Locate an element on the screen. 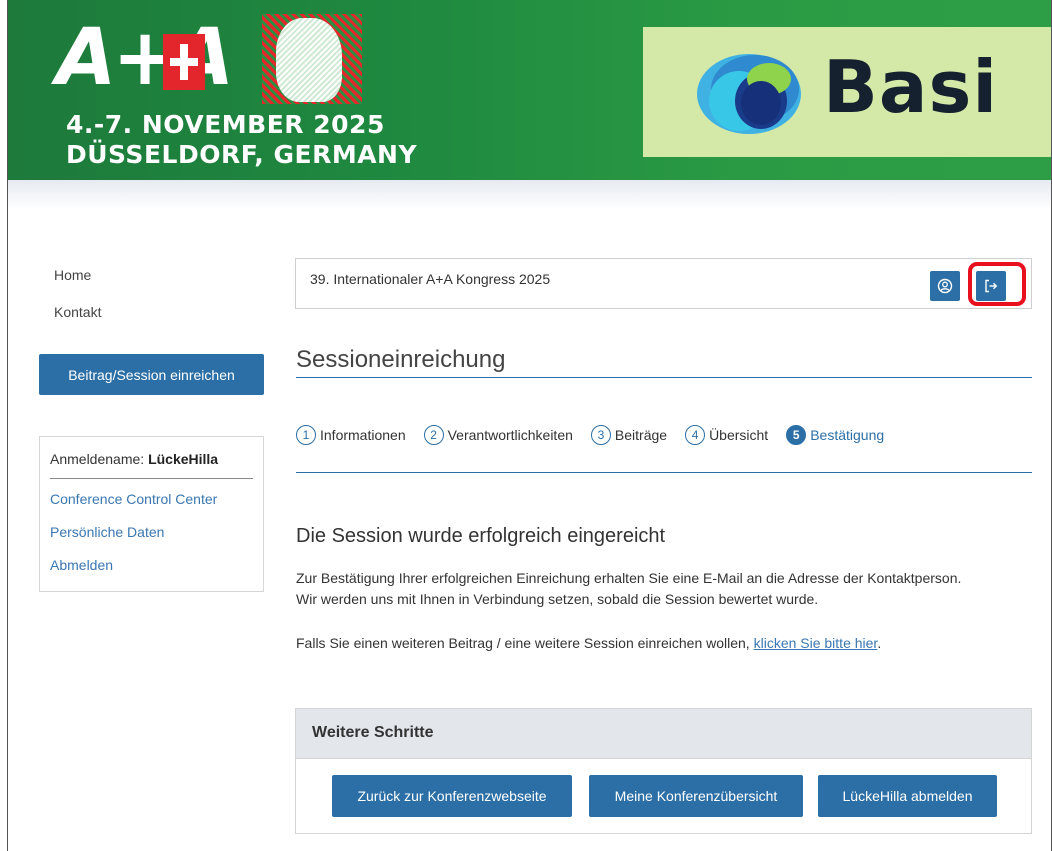  login-divider is located at coordinates (151, 478).